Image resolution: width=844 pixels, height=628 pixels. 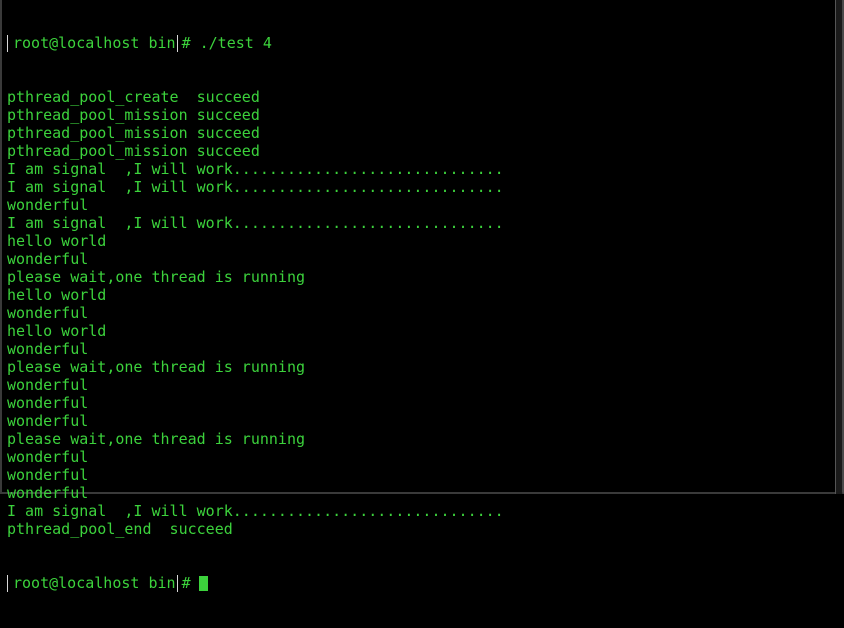 I want to click on output-line: pthread_pool_end succeed, so click(x=120, y=529).